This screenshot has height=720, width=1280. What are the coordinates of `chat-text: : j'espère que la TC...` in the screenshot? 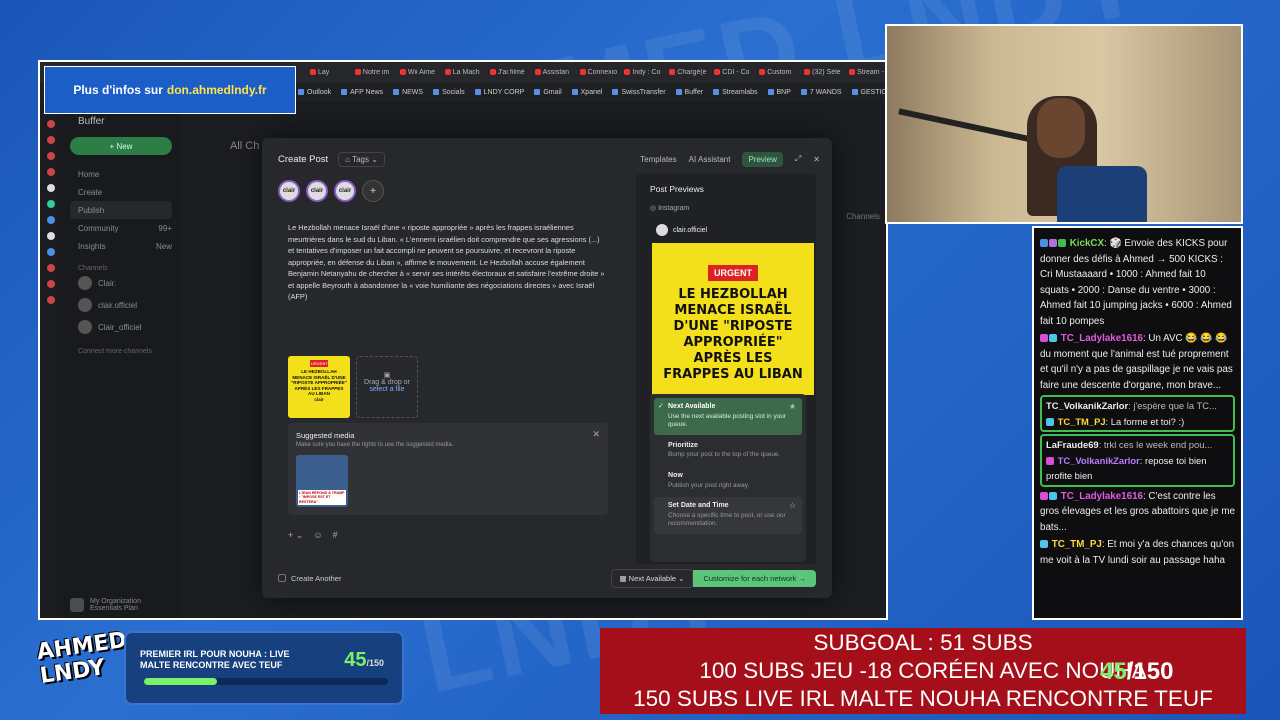 It's located at (1172, 405).